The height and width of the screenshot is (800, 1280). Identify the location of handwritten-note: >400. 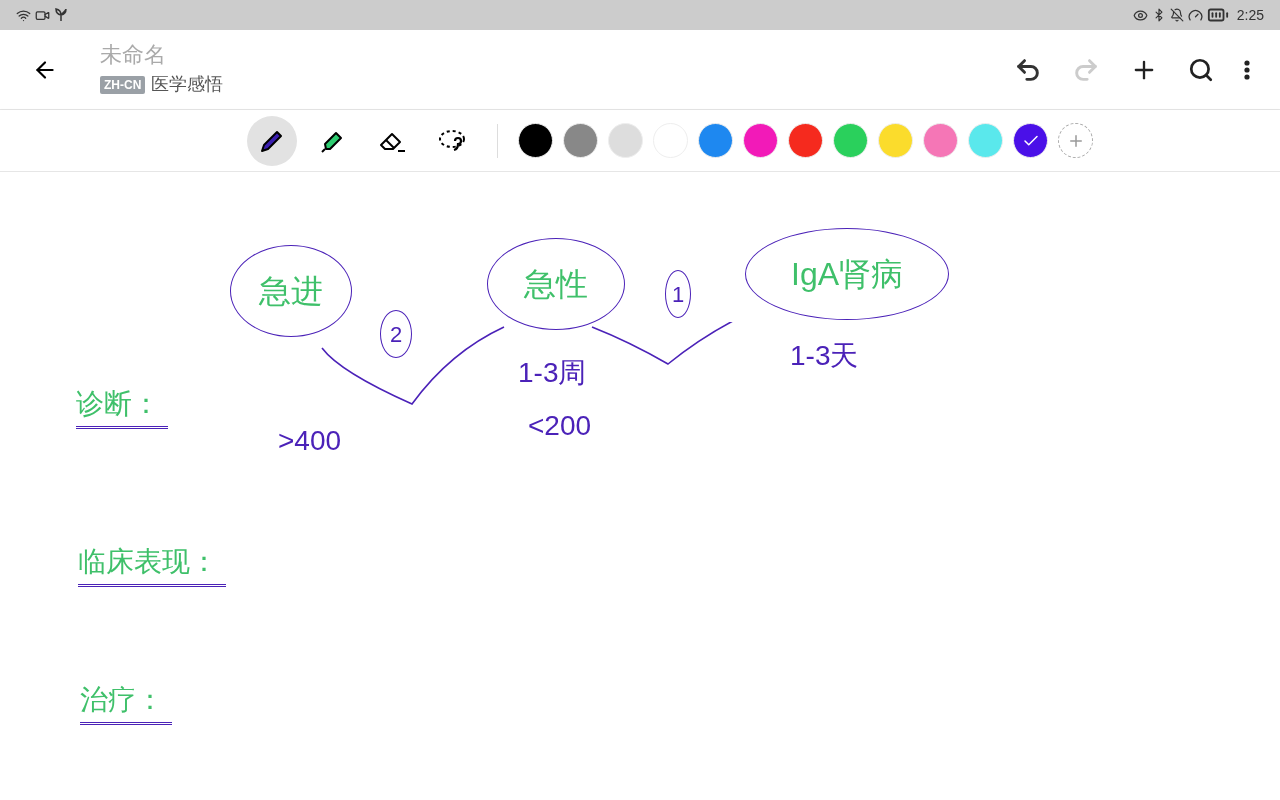
(310, 441).